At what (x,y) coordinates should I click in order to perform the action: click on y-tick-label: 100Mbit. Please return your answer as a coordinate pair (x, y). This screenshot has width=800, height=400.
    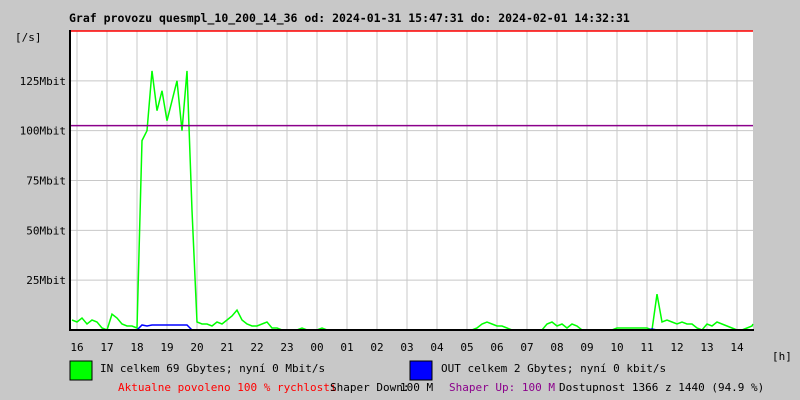
    Looking at the image, I should click on (43, 131).